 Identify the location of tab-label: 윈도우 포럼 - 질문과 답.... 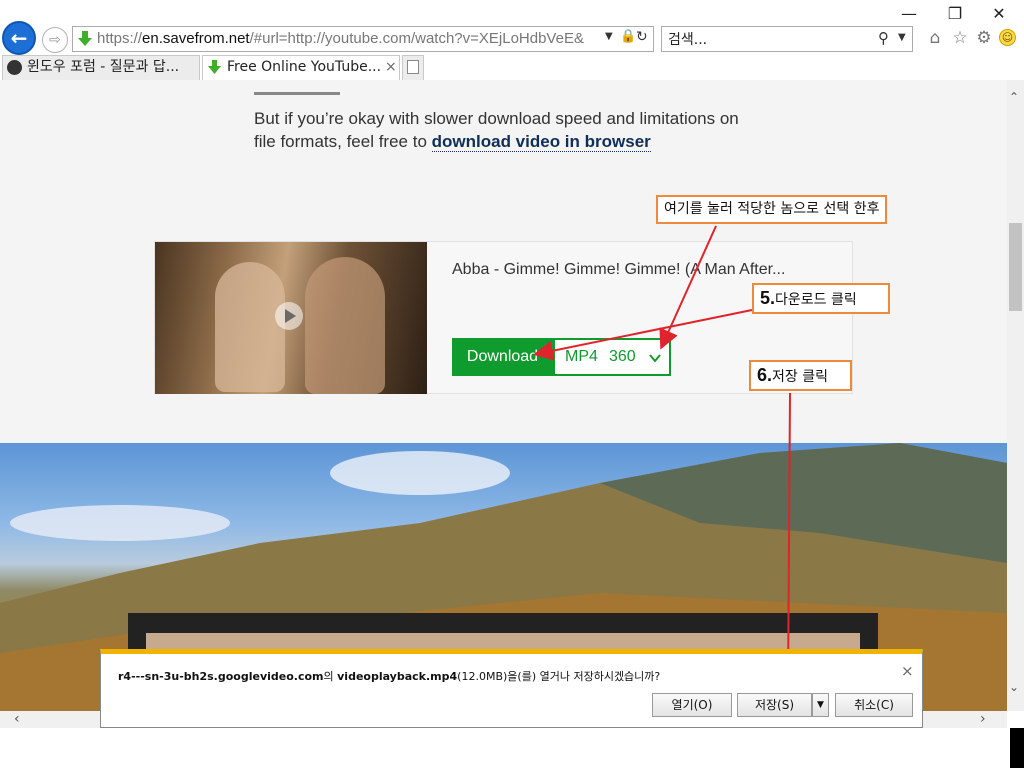
(103, 67).